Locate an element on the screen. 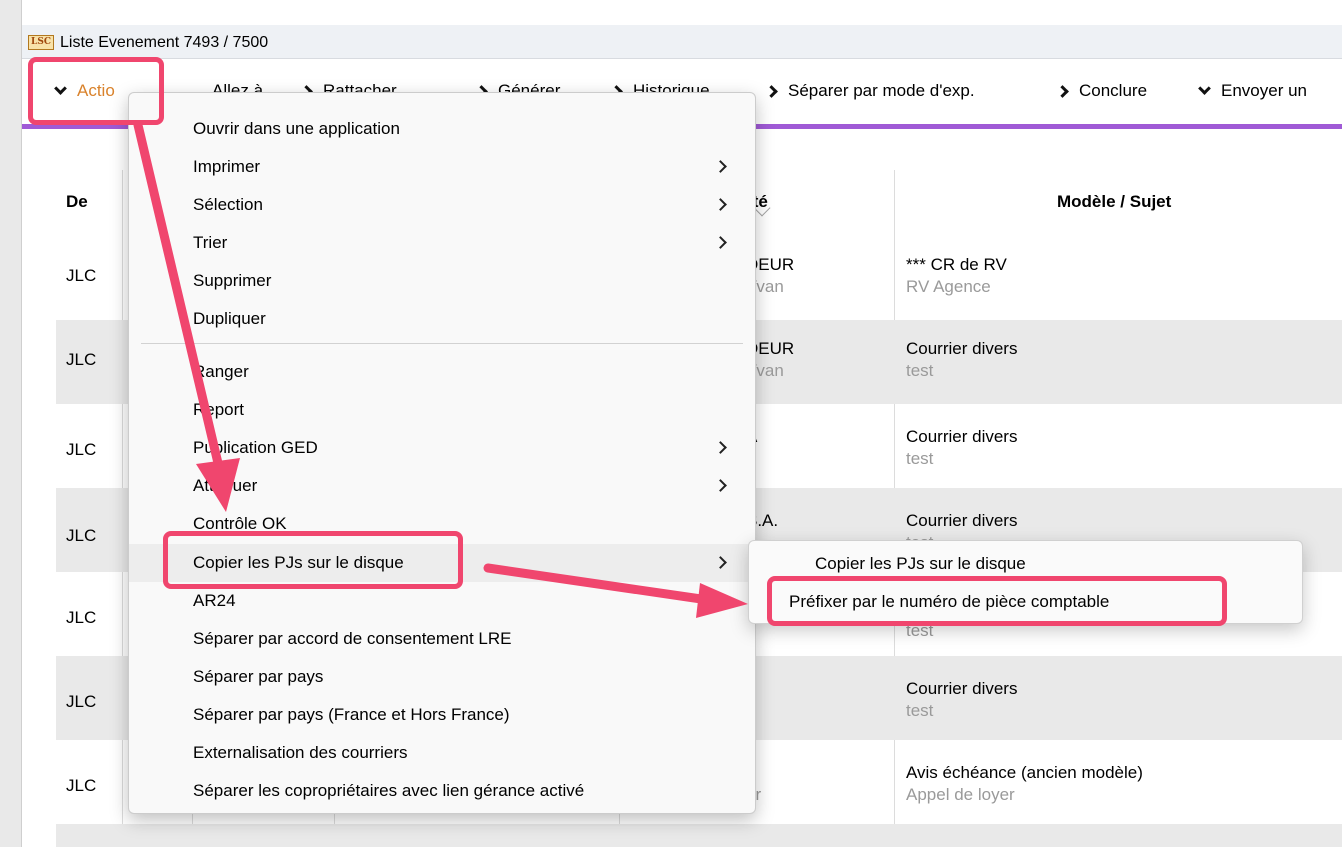 This screenshot has height=847, width=1342. toolbar-conclure: Conclure is located at coordinates (1102, 91).